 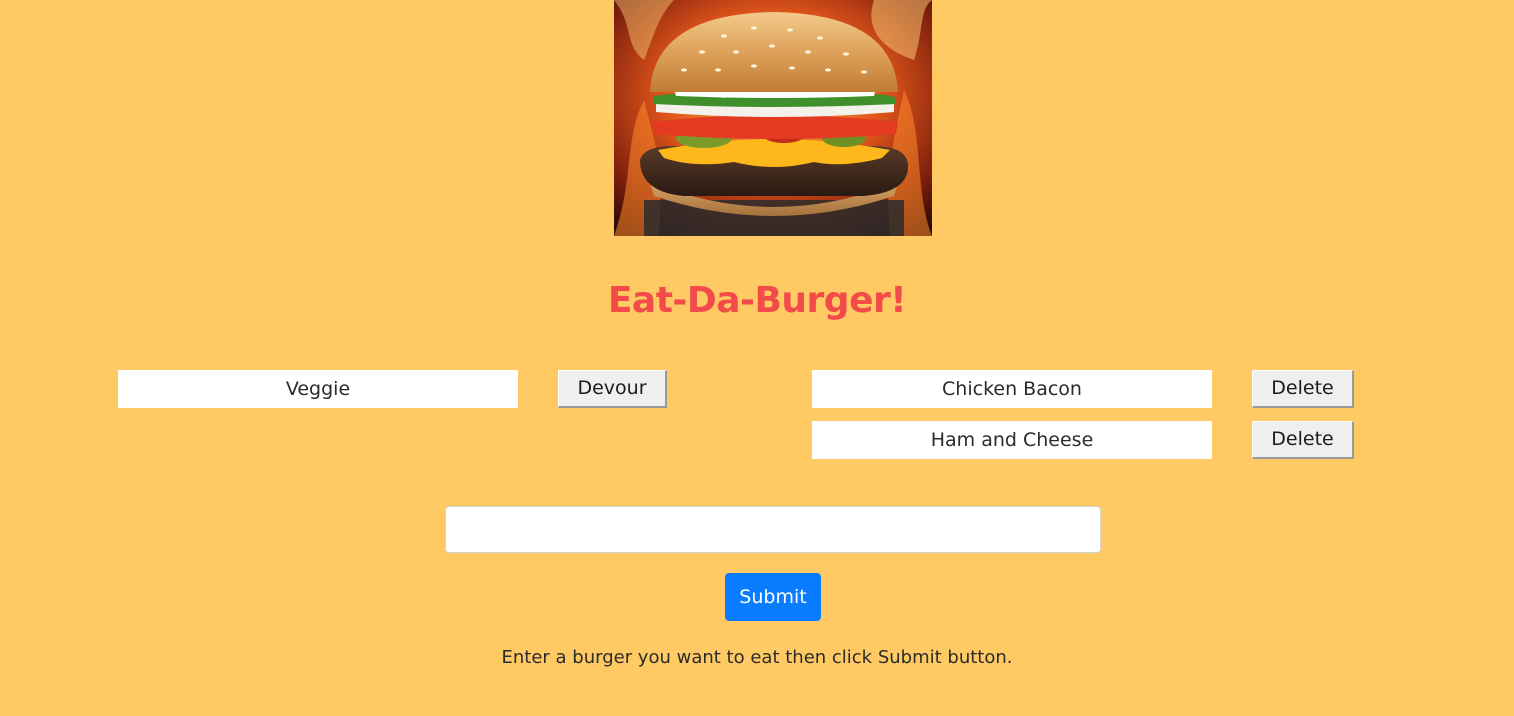 I want to click on devoured-burger-name: Chicken Bacon, so click(x=1012, y=389).